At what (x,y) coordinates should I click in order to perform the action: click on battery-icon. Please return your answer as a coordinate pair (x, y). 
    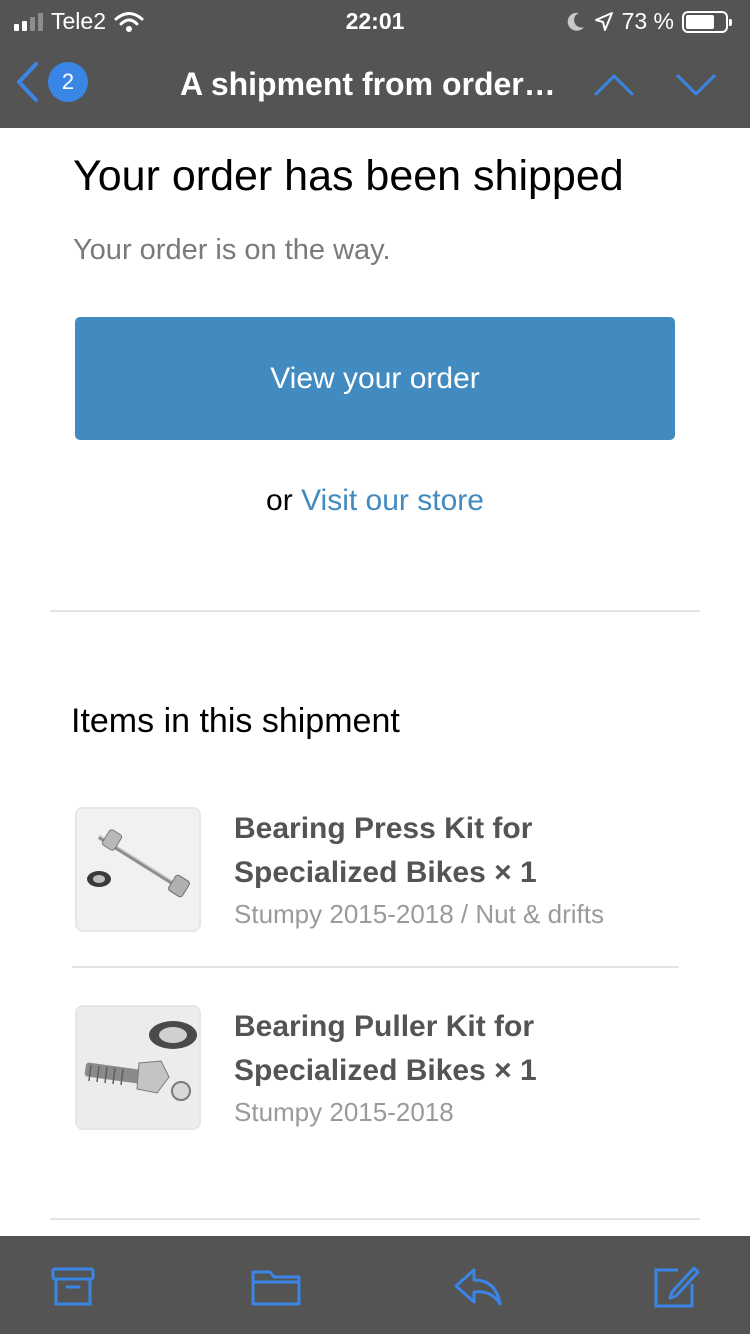
    Looking at the image, I should click on (707, 21).